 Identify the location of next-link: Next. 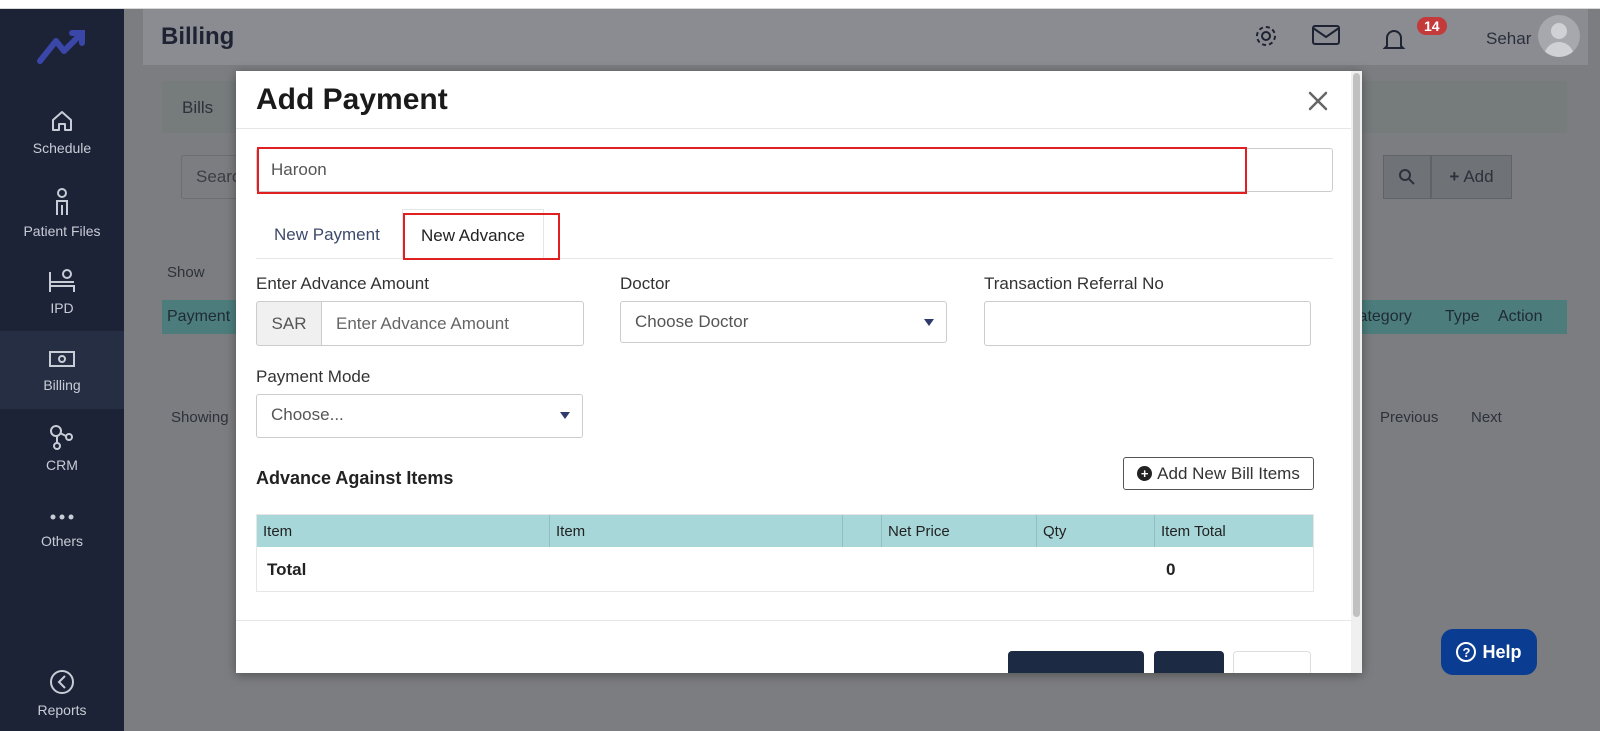
(1486, 417).